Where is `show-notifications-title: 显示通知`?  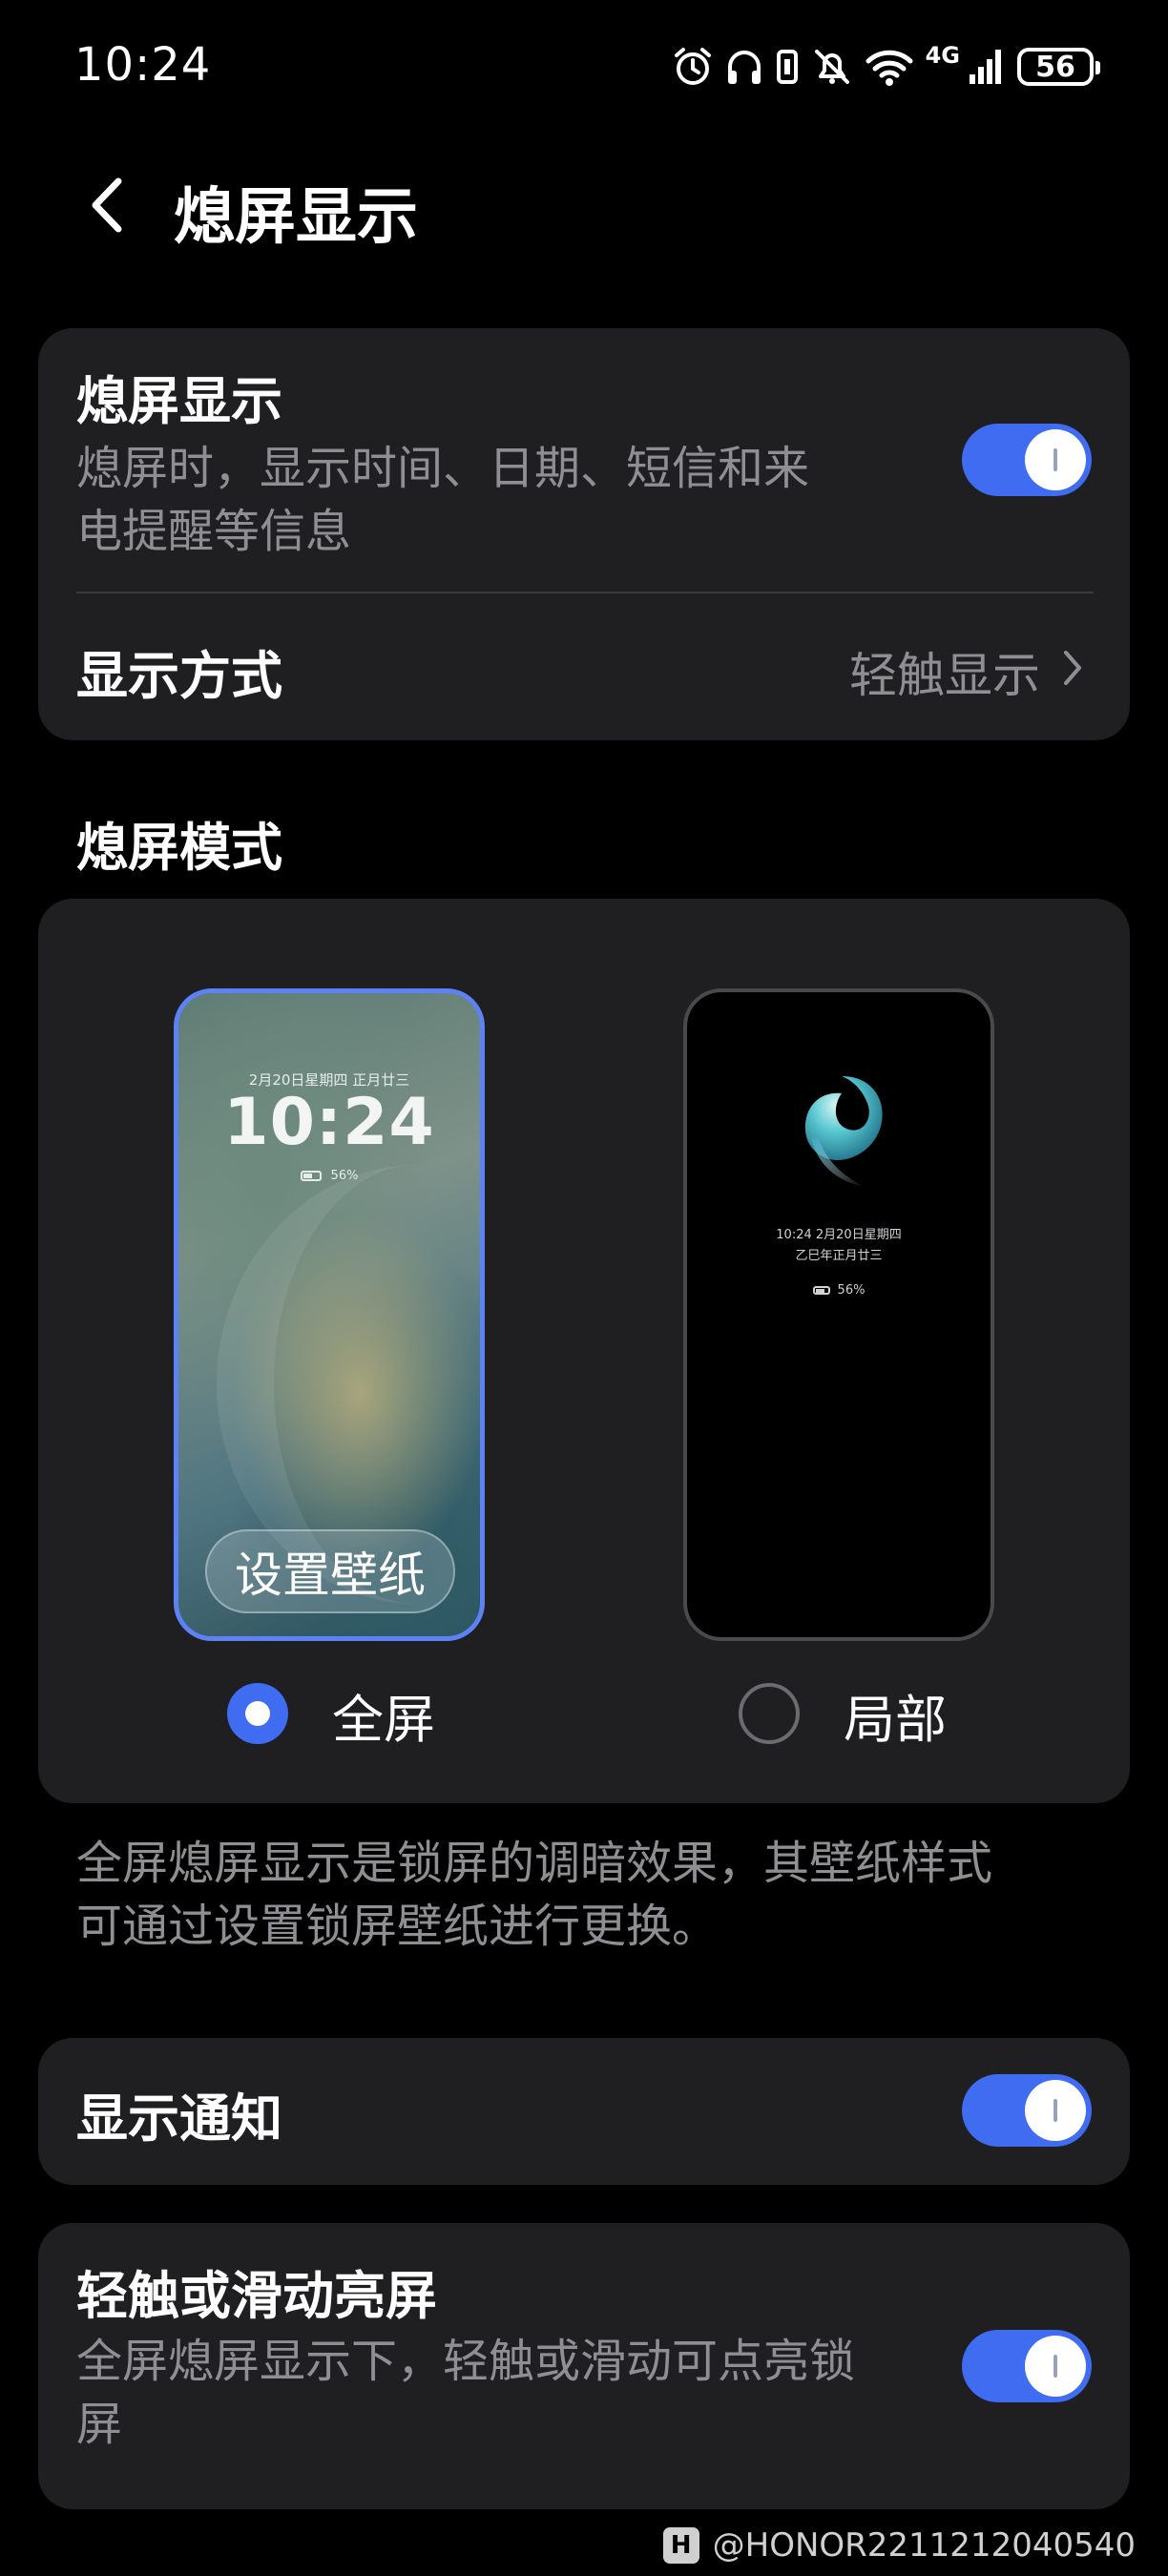 show-notifications-title: 显示通知 is located at coordinates (179, 2118).